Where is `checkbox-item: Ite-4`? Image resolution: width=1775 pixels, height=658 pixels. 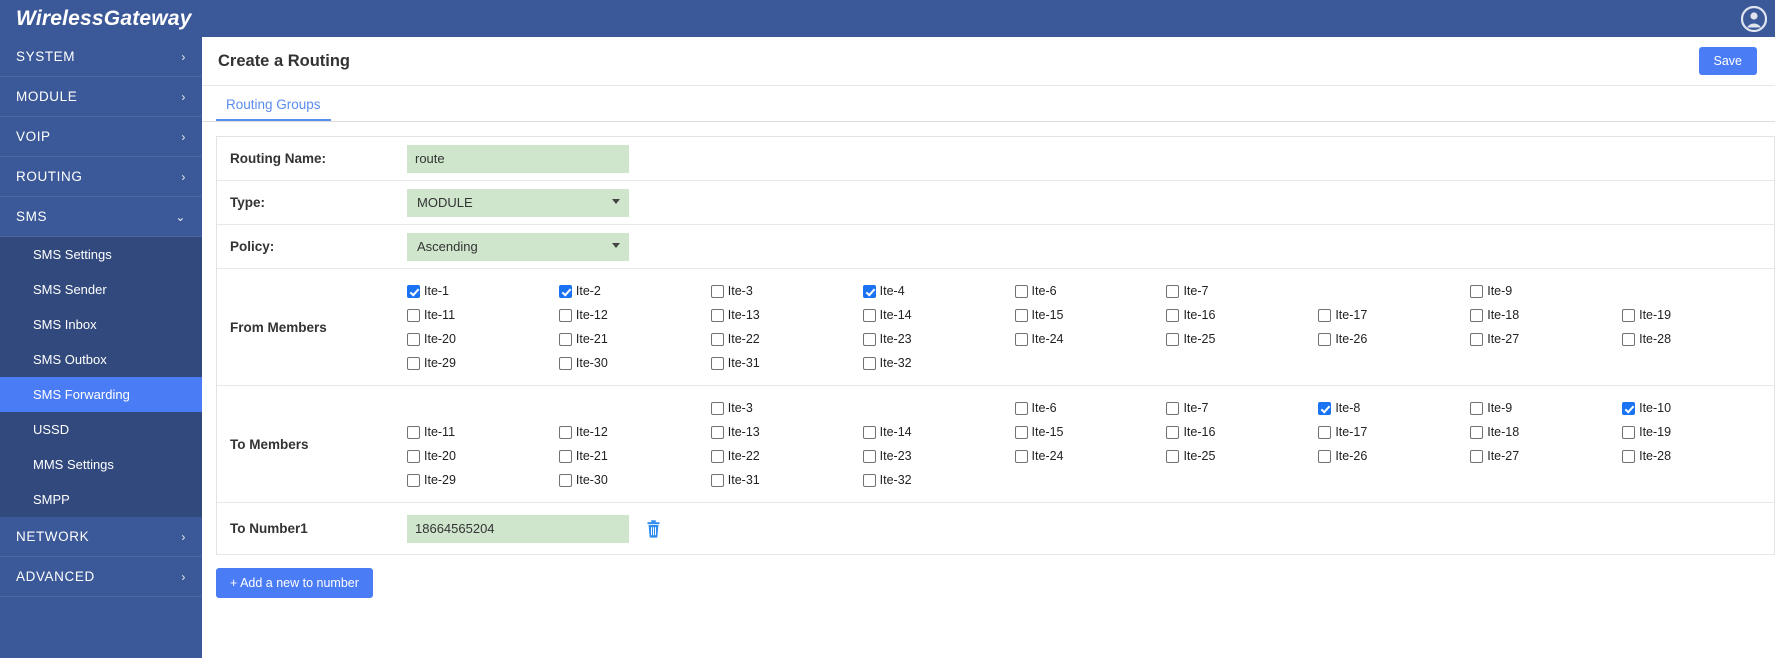
checkbox-item: Ite-4 is located at coordinates (938, 291).